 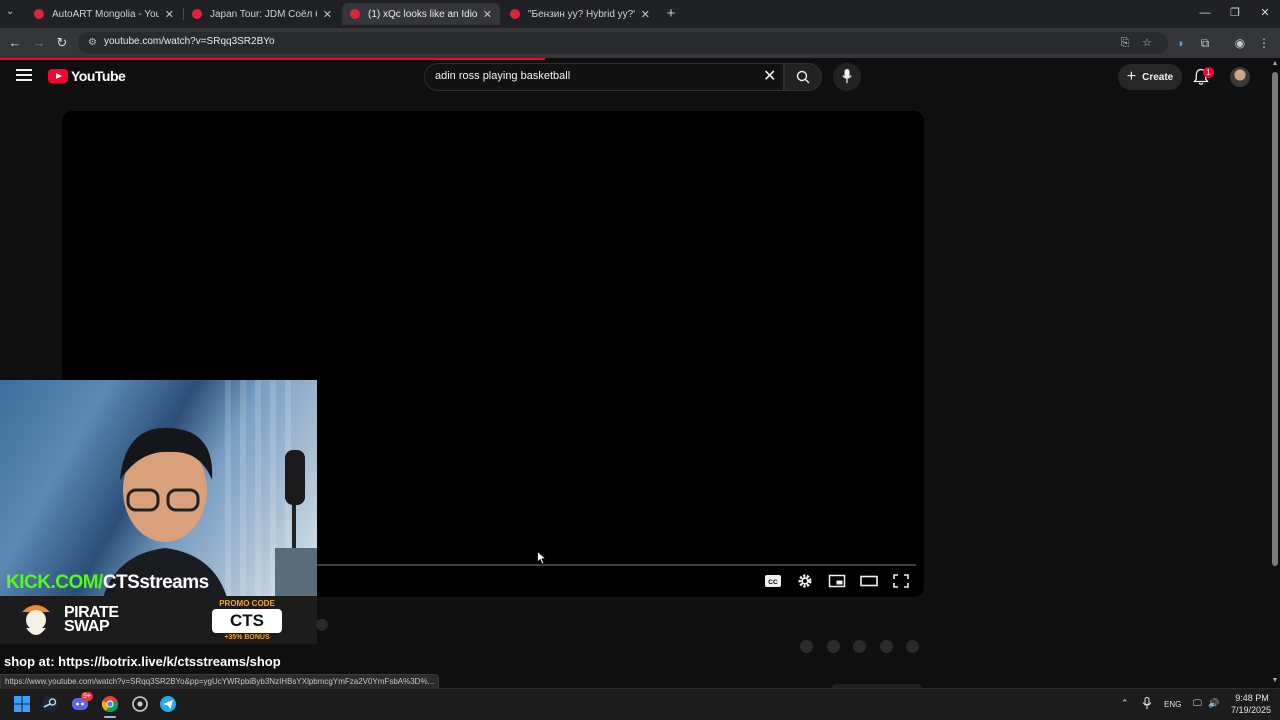 I want to click on search-button, so click(x=803, y=77).